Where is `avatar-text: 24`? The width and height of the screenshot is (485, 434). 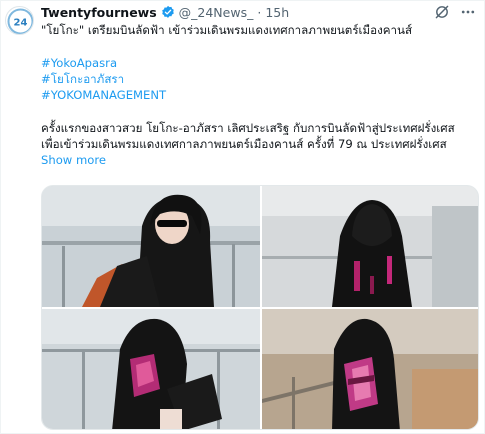
avatar-text: 24 is located at coordinates (21, 23).